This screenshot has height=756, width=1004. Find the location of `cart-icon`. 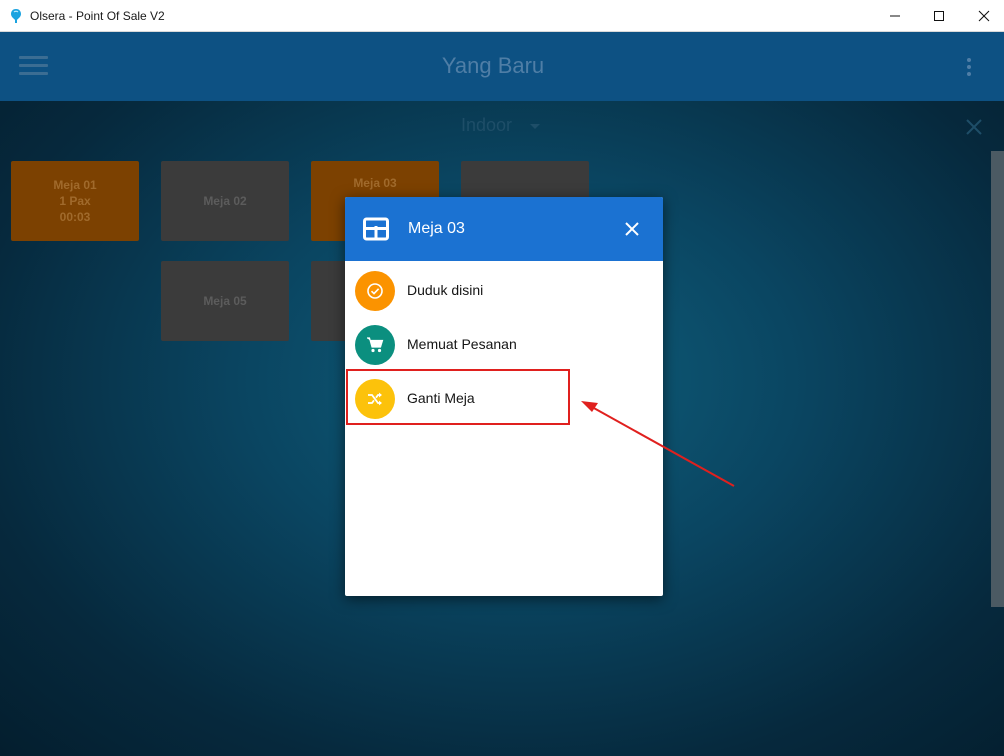

cart-icon is located at coordinates (375, 345).